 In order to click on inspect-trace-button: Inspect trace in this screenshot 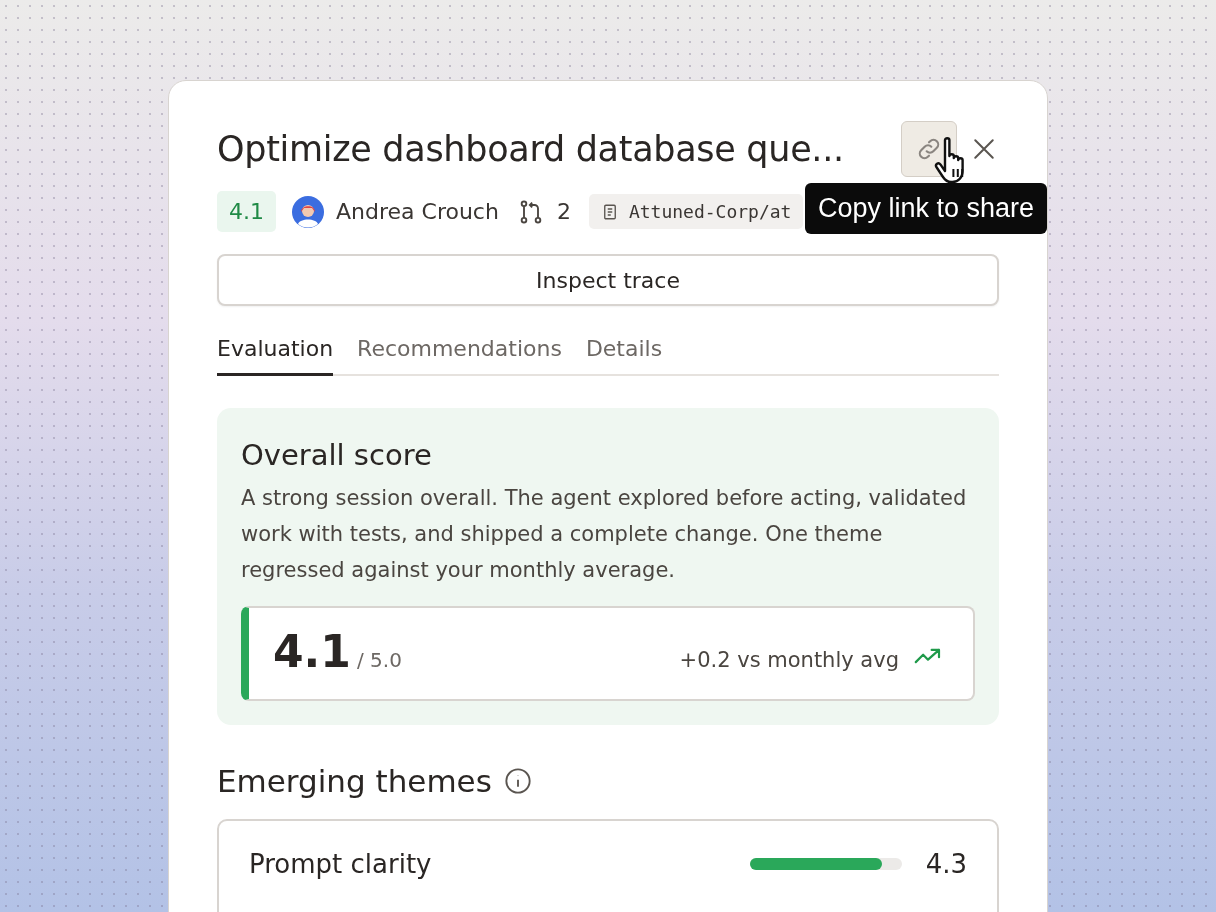, I will do `click(608, 280)`.